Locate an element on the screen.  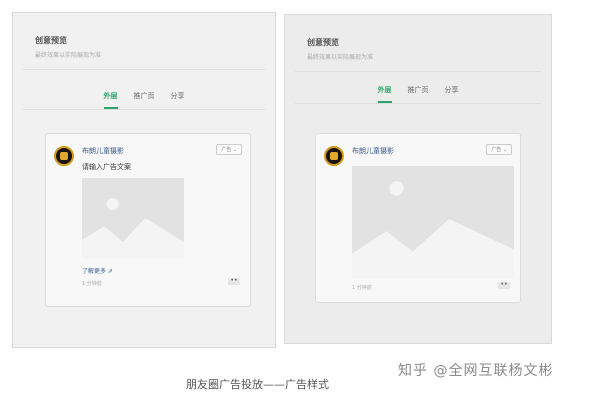
ad-preview-card: 布朗儿童摄影 广告 ⌄ 请输入广告文案 了解更多 ⇗ 1 分钟前 •• is located at coordinates (148, 220).